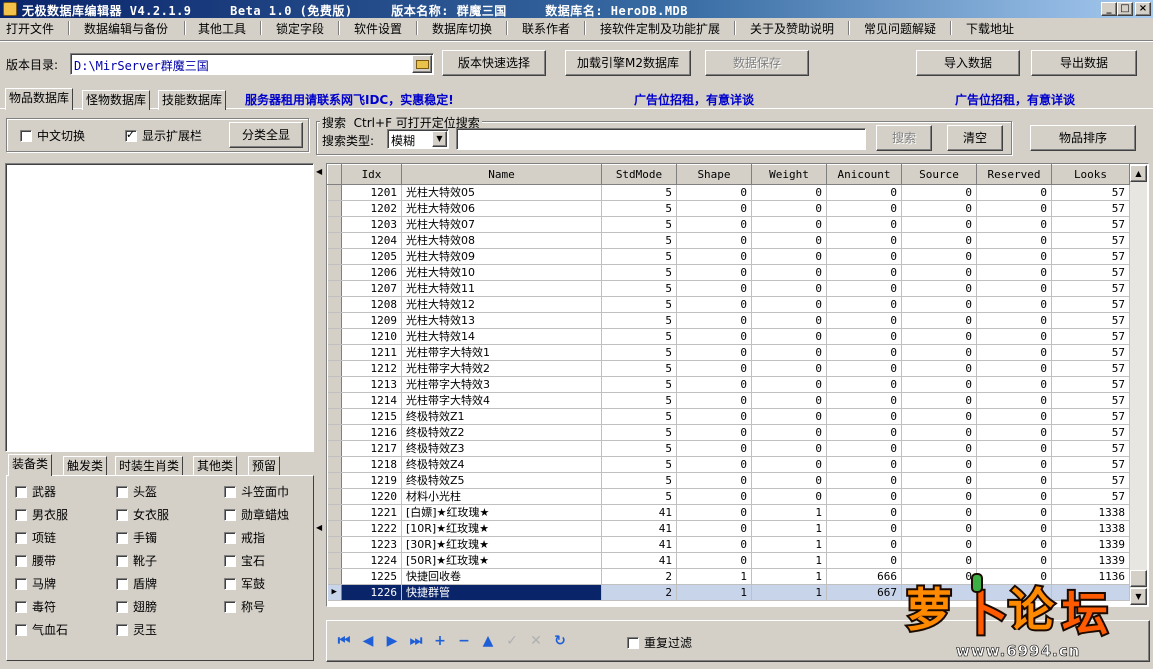 The height and width of the screenshot is (669, 1153). What do you see at coordinates (371, 272) in the screenshot?
I see `cell-idx: 1206` at bounding box center [371, 272].